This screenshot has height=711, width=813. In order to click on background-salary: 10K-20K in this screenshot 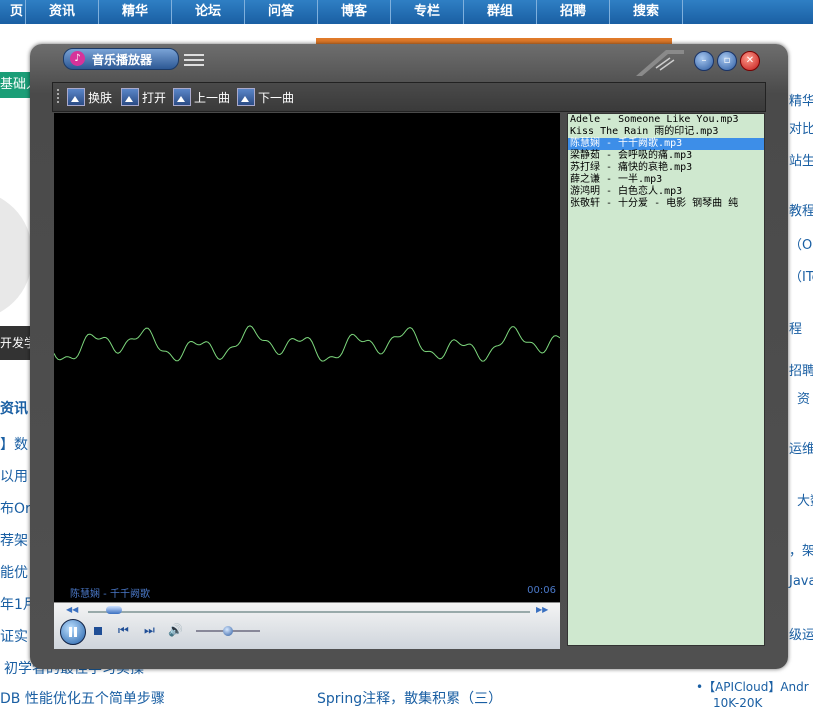, I will do `click(738, 703)`.